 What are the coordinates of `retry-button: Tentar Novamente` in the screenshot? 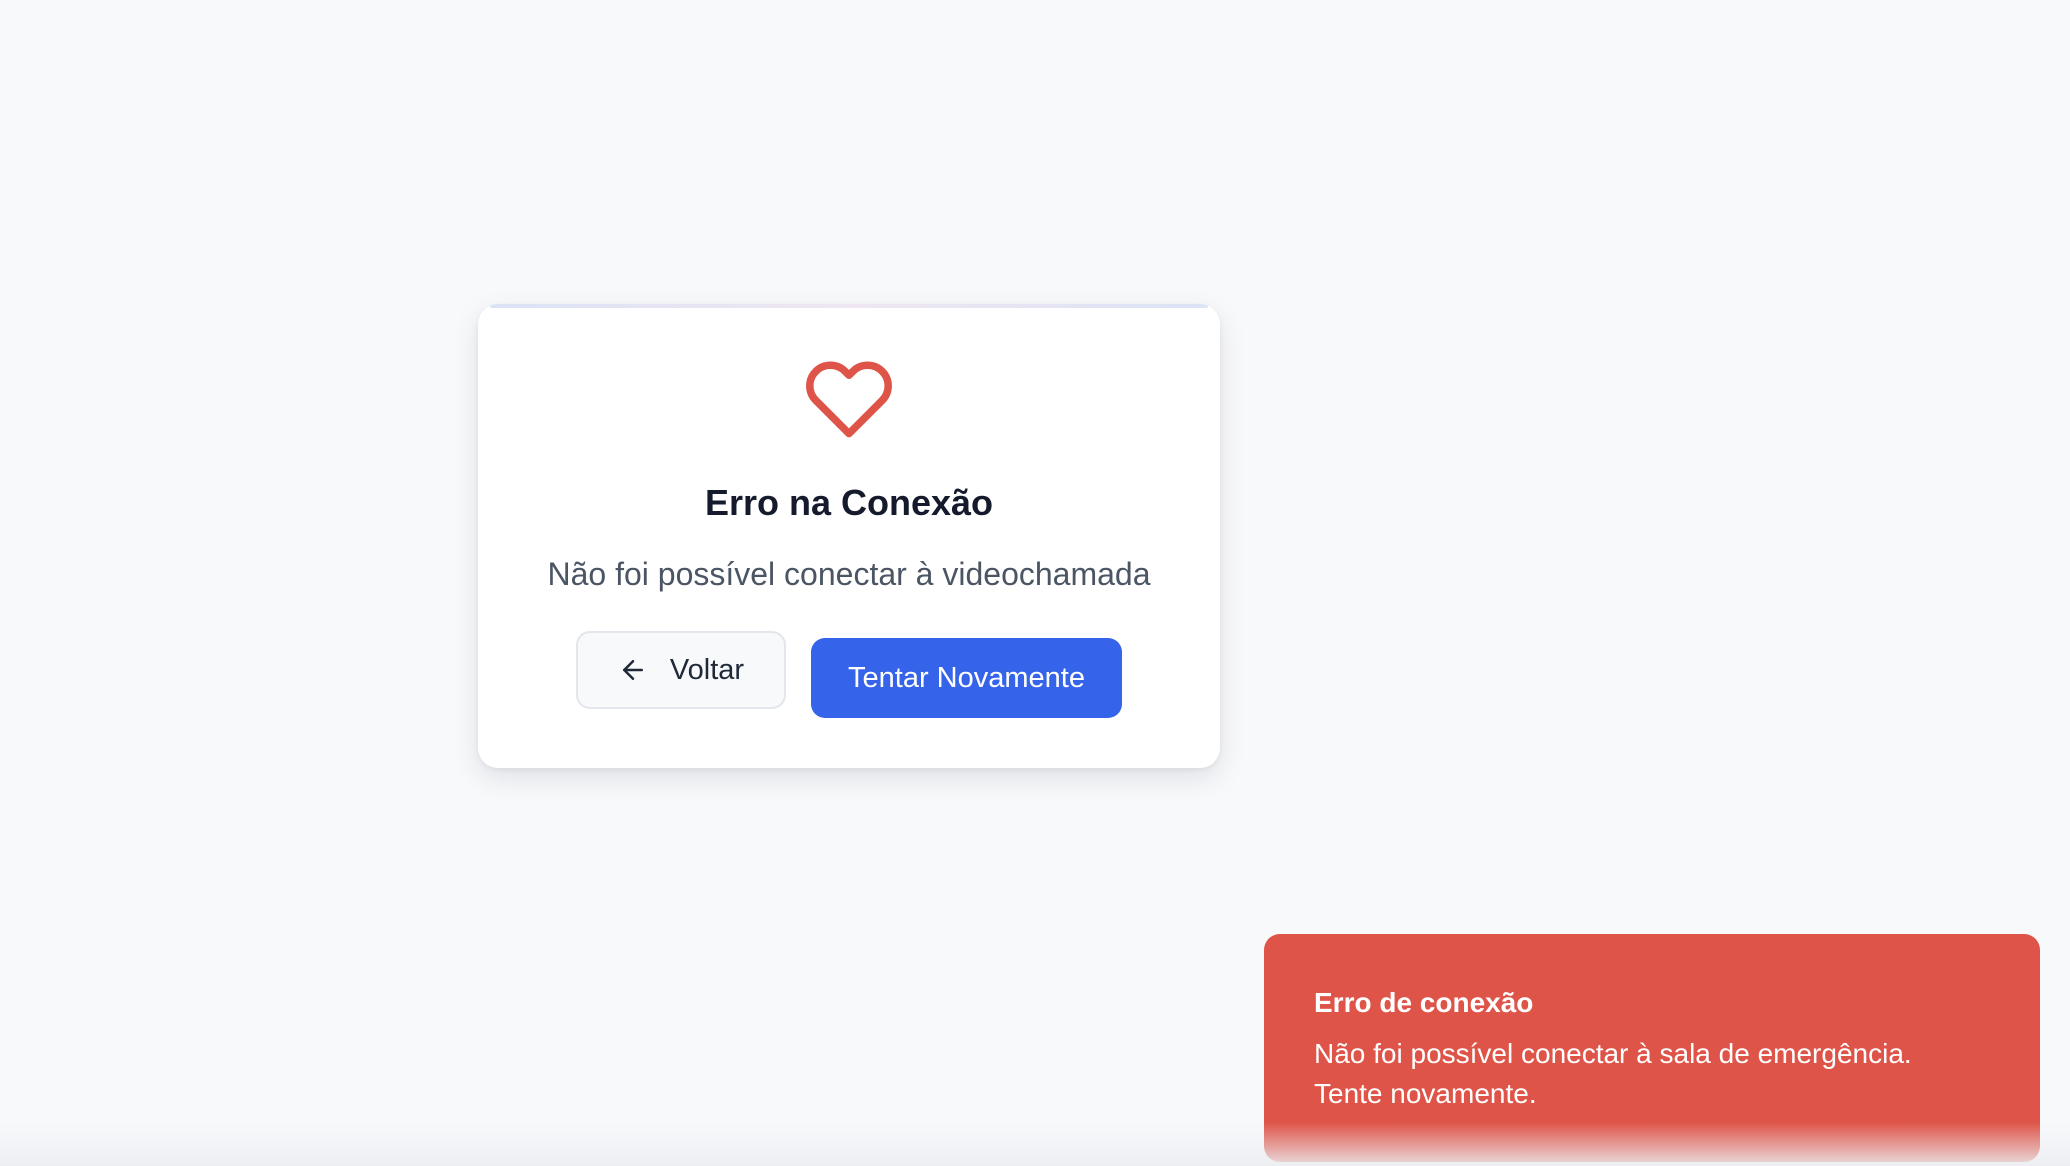 It's located at (966, 678).